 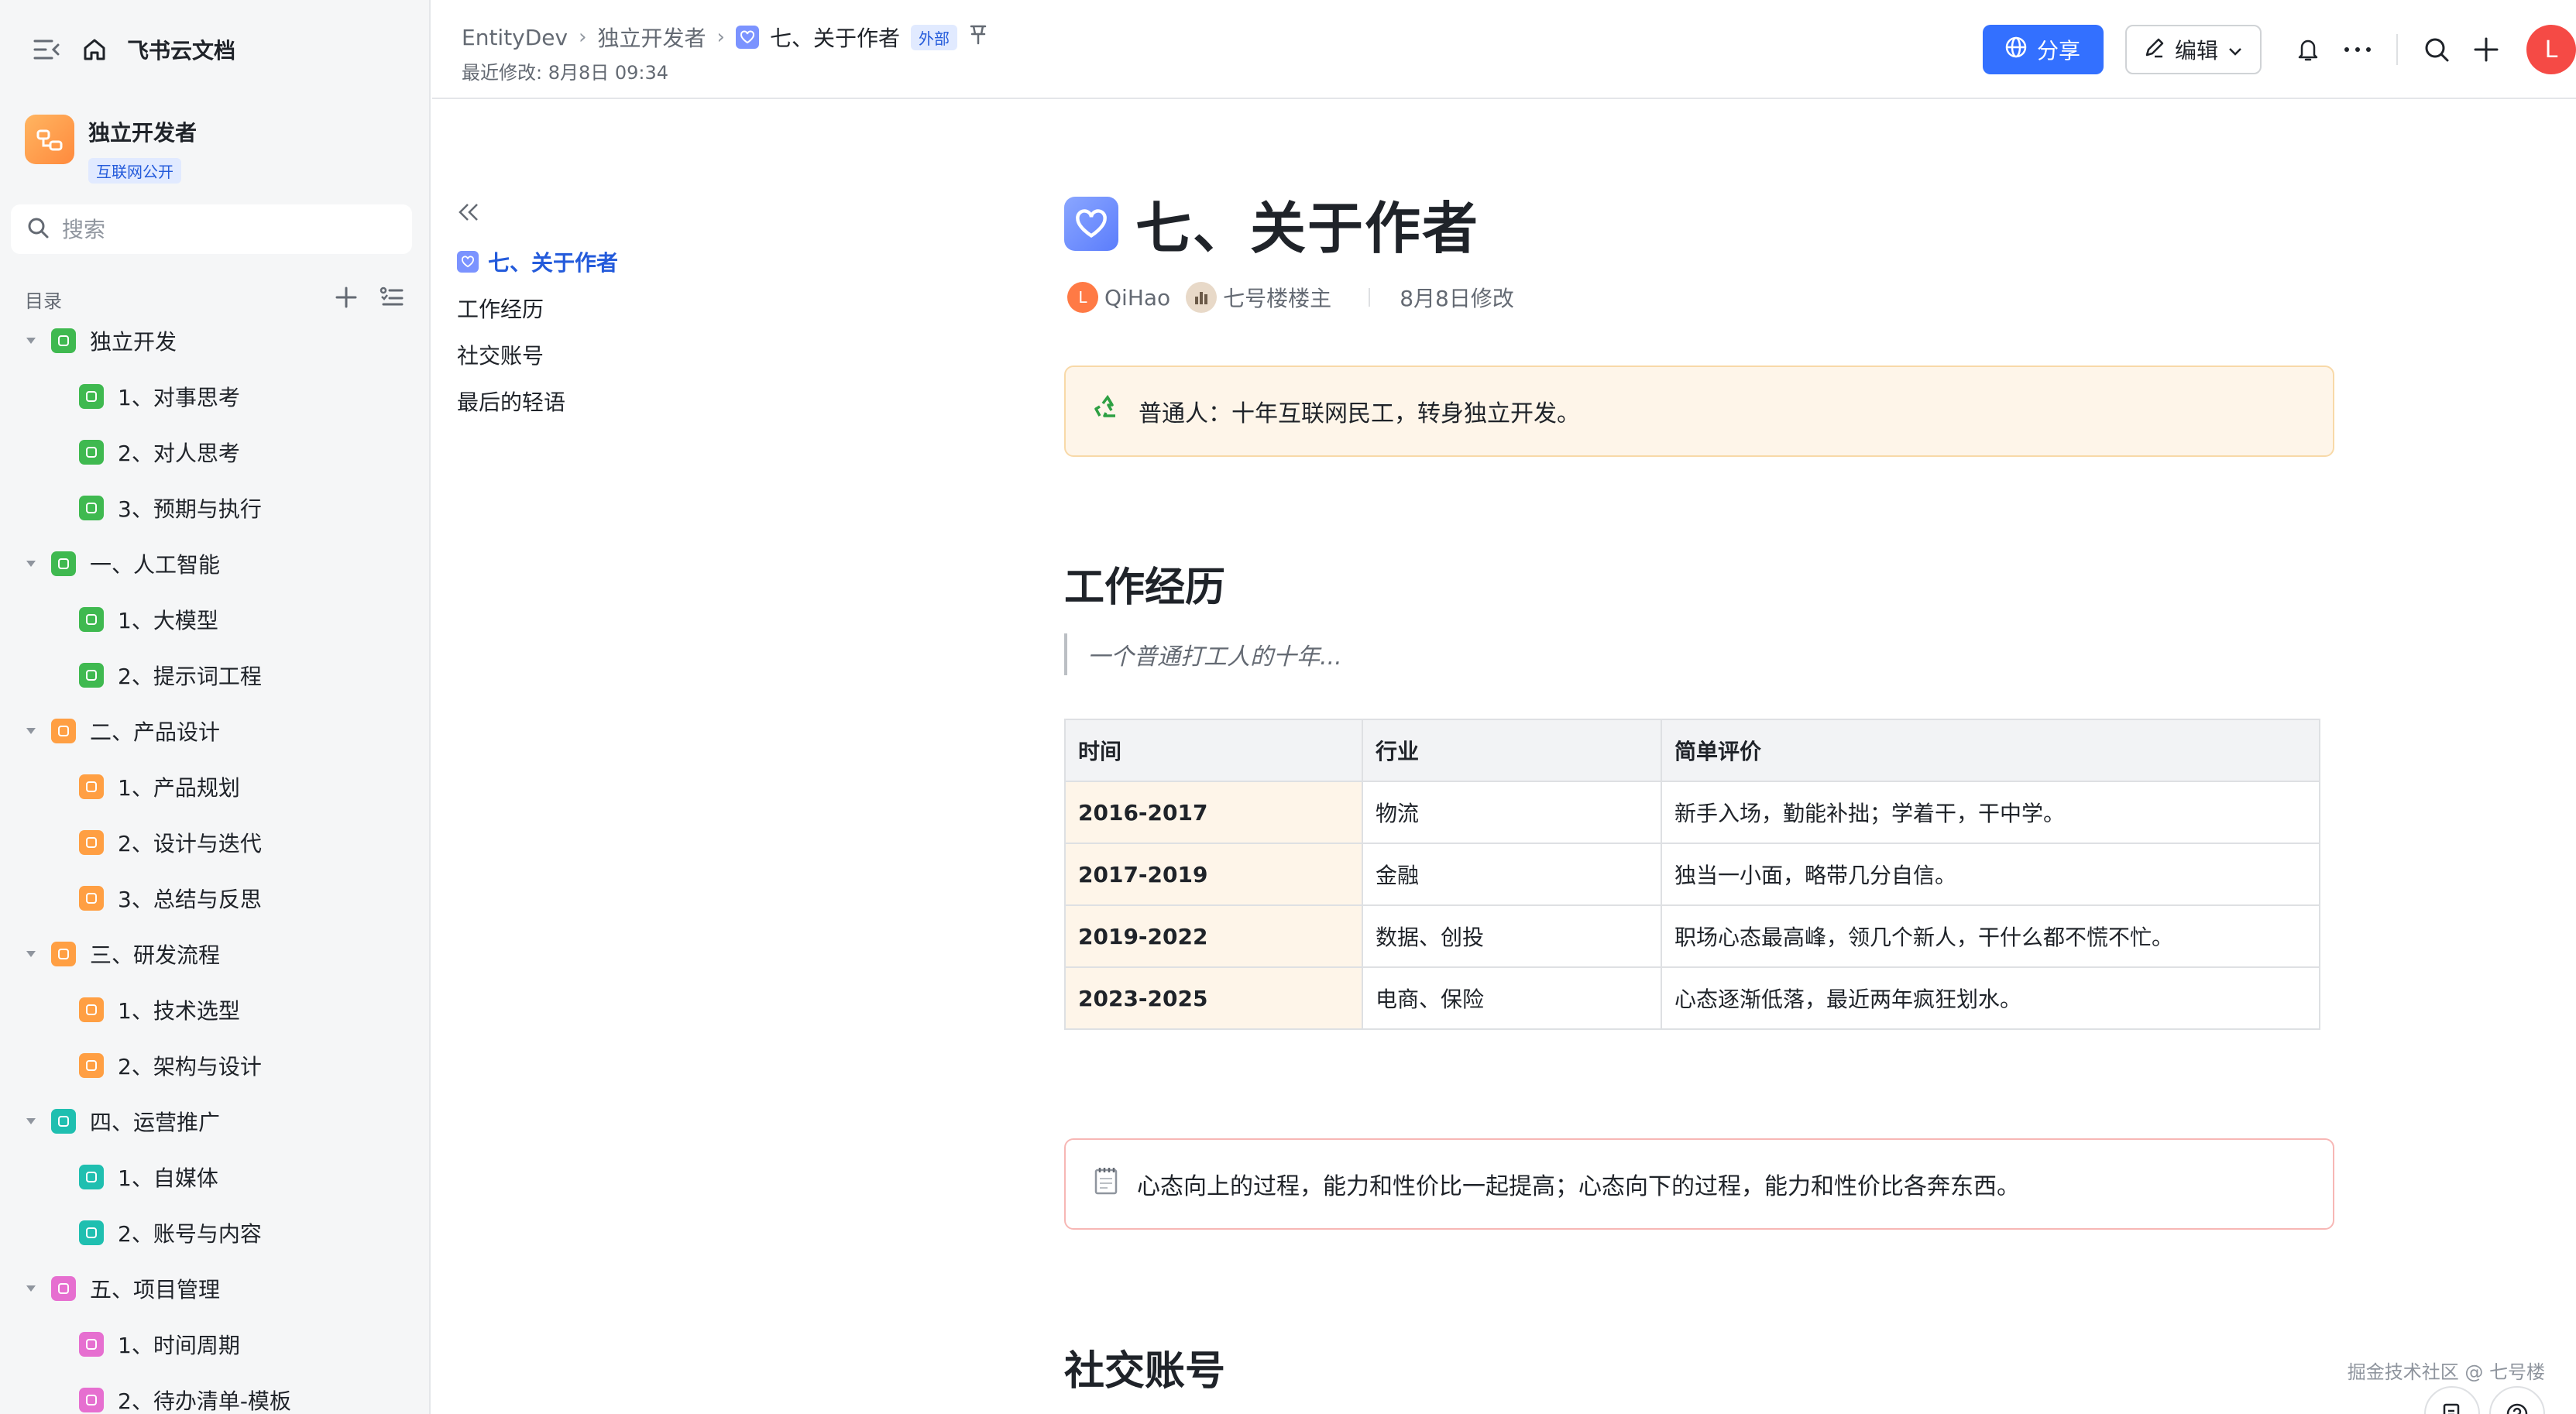 I want to click on owner-name: 七号楼楼主, so click(x=1277, y=298).